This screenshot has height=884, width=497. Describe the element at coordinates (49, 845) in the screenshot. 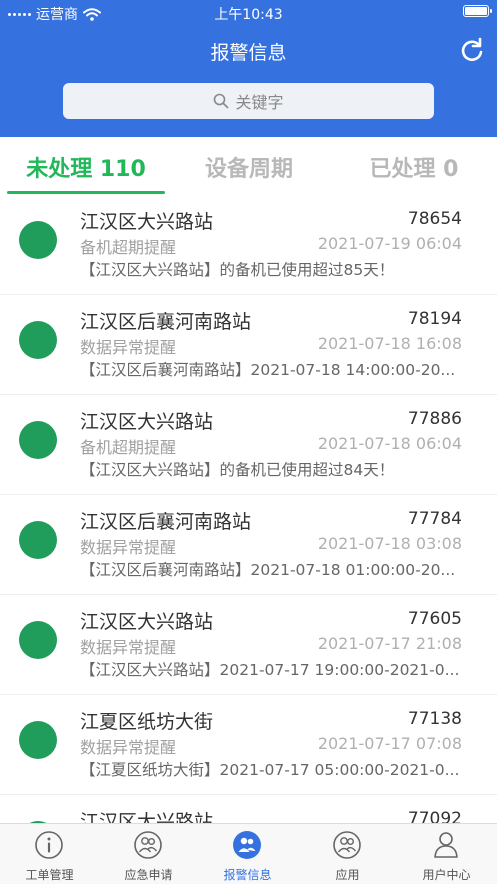

I see `info-circle-icon` at that location.